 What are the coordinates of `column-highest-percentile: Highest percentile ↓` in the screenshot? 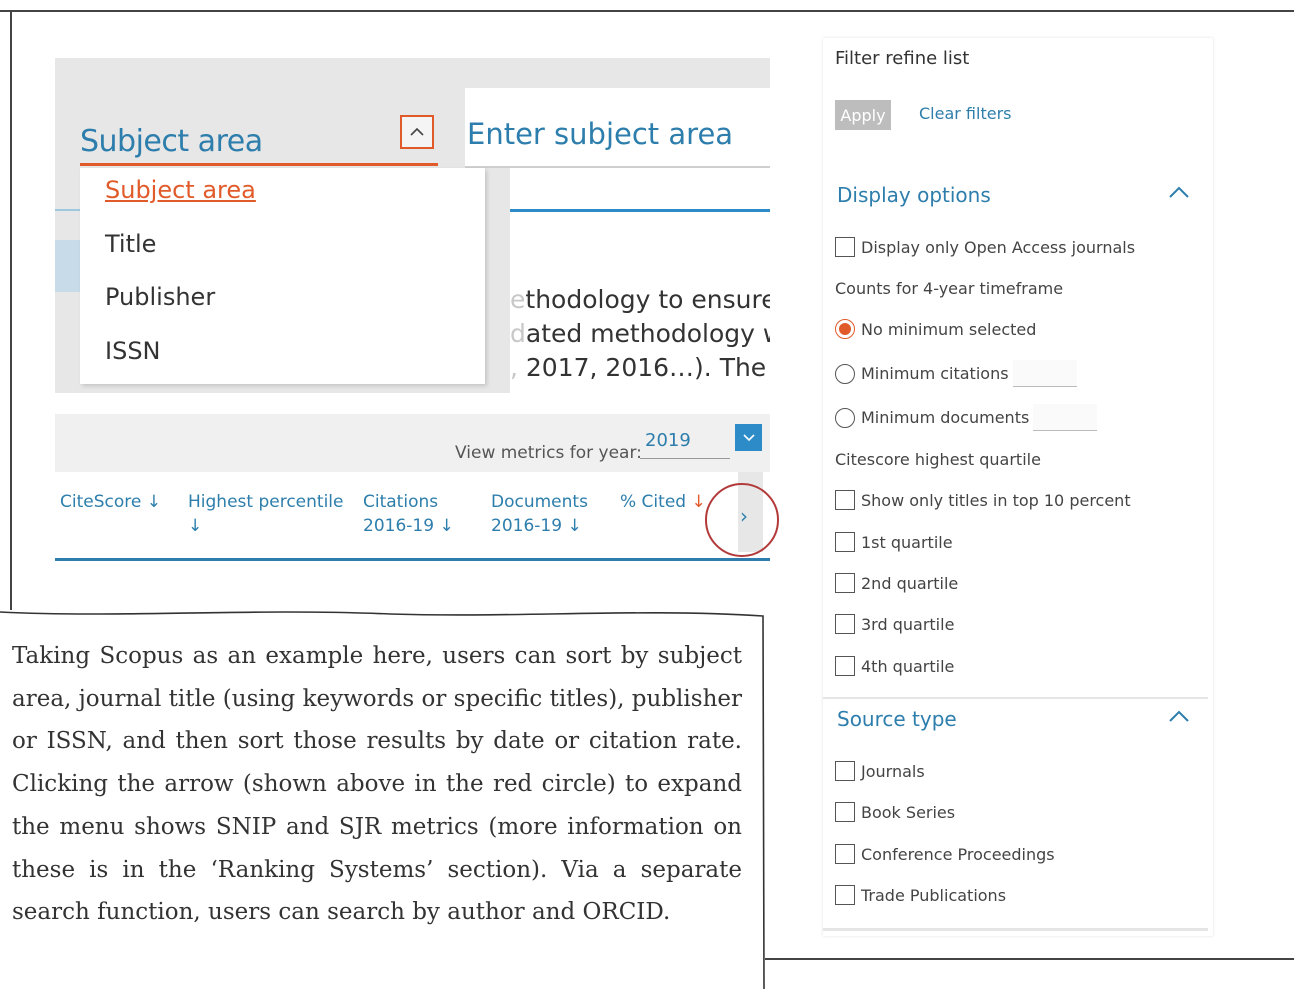 It's located at (265, 514).